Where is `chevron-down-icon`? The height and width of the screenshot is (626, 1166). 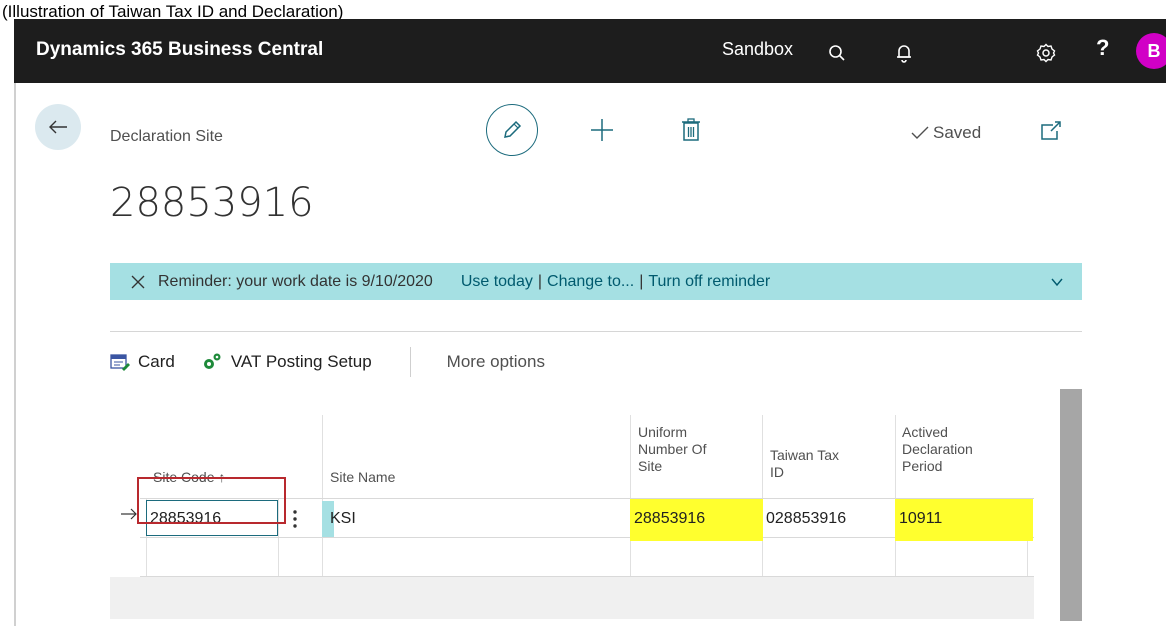 chevron-down-icon is located at coordinates (1057, 282).